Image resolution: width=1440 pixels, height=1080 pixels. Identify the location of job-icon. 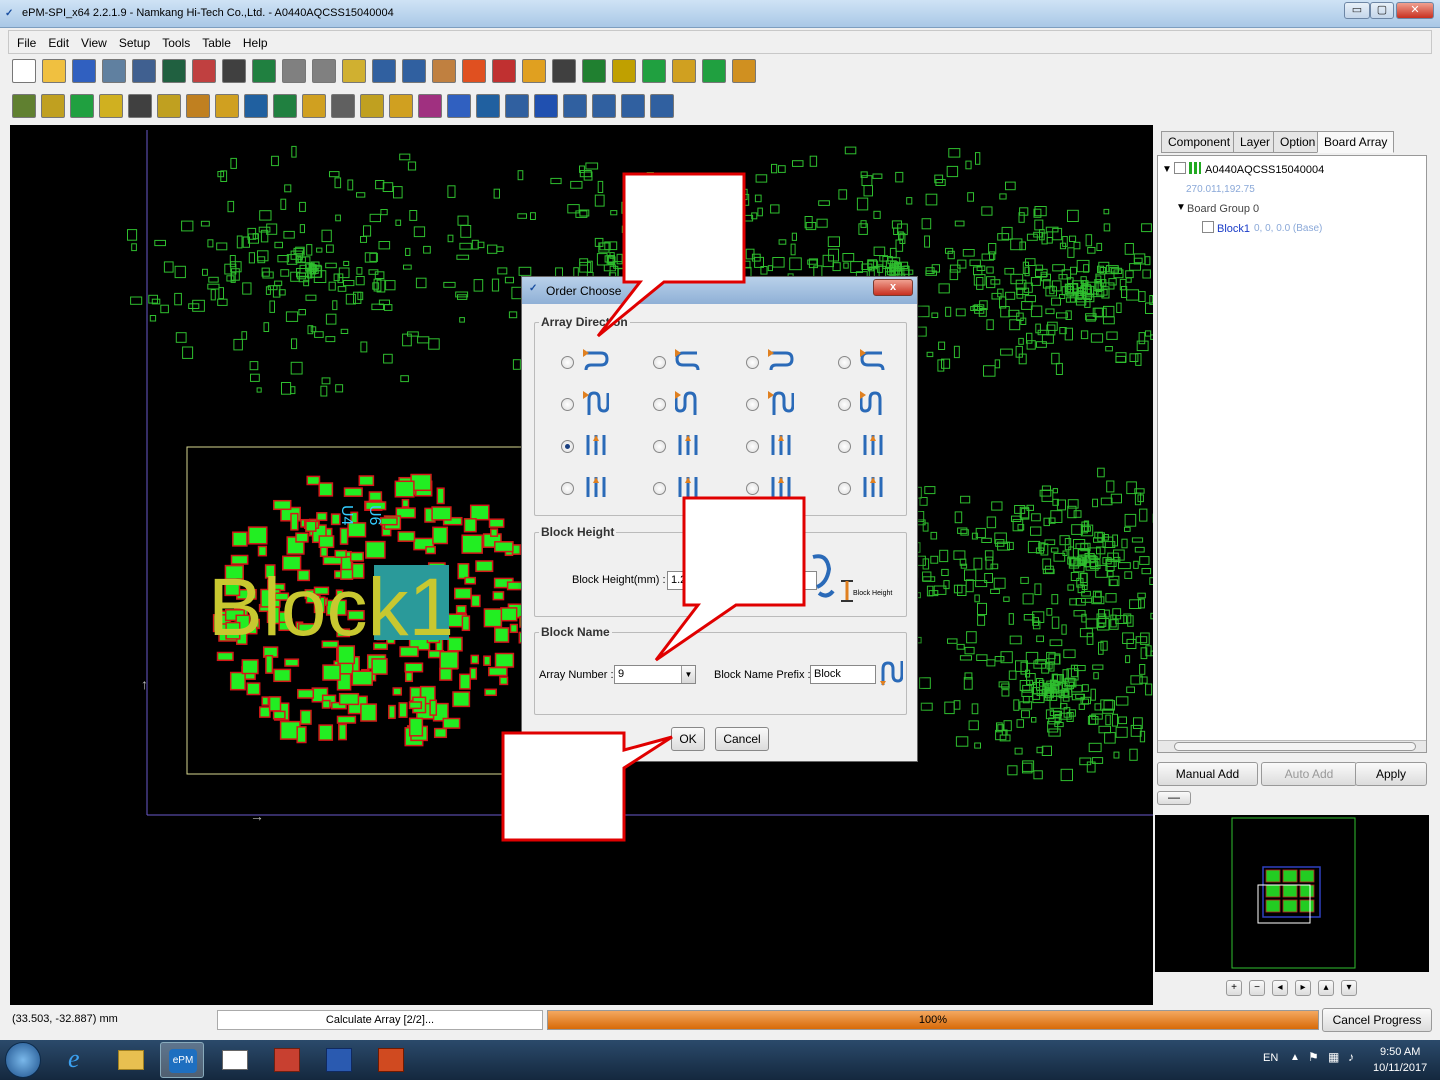
(114, 71).